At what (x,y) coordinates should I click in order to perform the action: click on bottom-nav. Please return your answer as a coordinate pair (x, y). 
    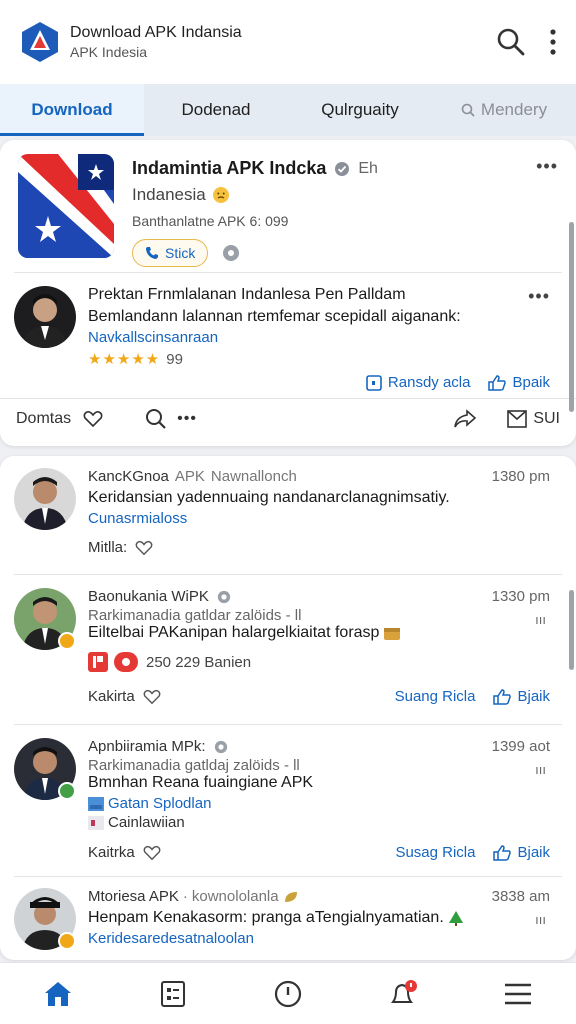
    Looking at the image, I should click on (288, 993).